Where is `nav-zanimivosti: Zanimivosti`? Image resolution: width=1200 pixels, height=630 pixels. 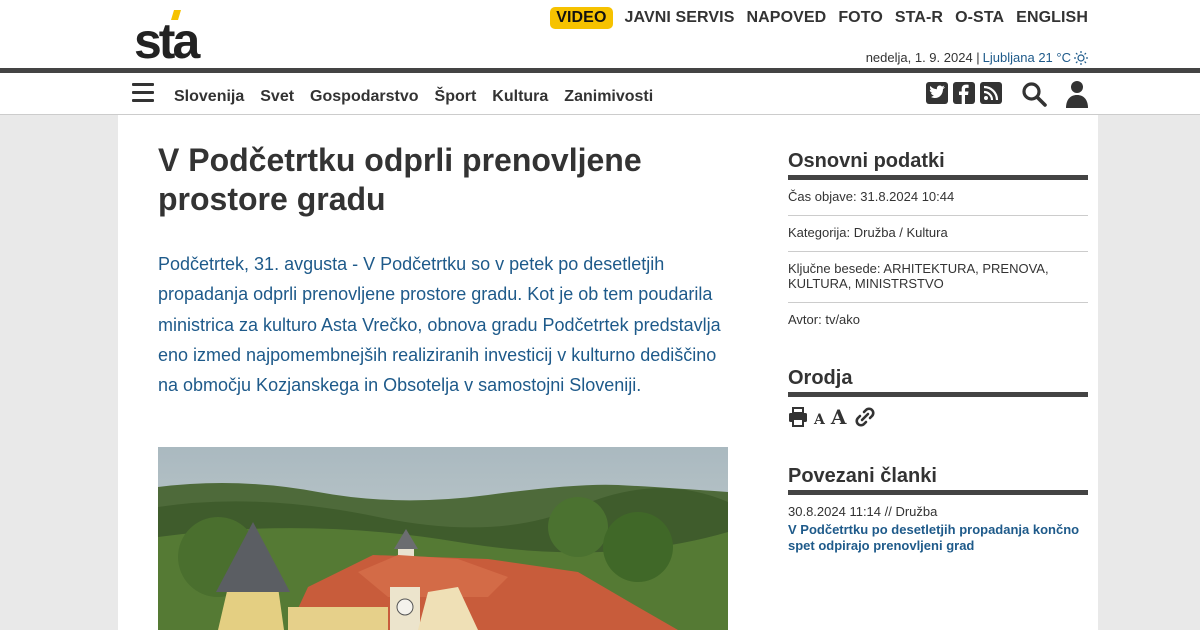
nav-zanimivosti: Zanimivosti is located at coordinates (608, 97).